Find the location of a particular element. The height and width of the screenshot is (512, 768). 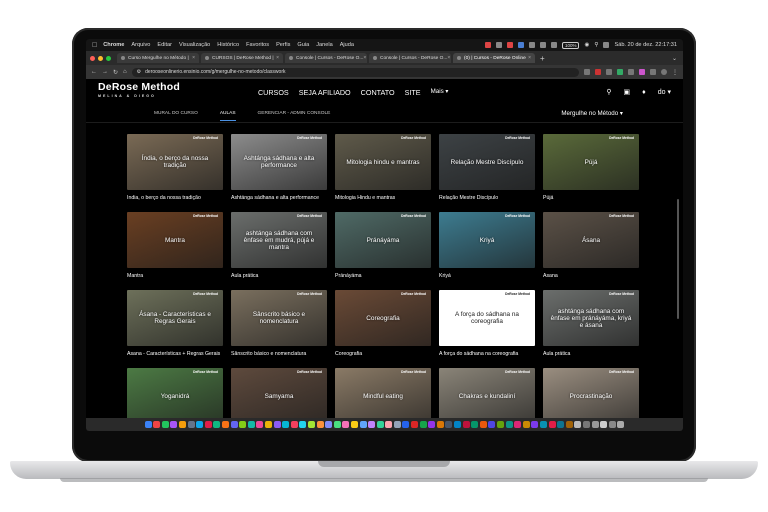

lesson-thumbnail: DeRose Method Relação Mestre Discípulo is located at coordinates (487, 162).